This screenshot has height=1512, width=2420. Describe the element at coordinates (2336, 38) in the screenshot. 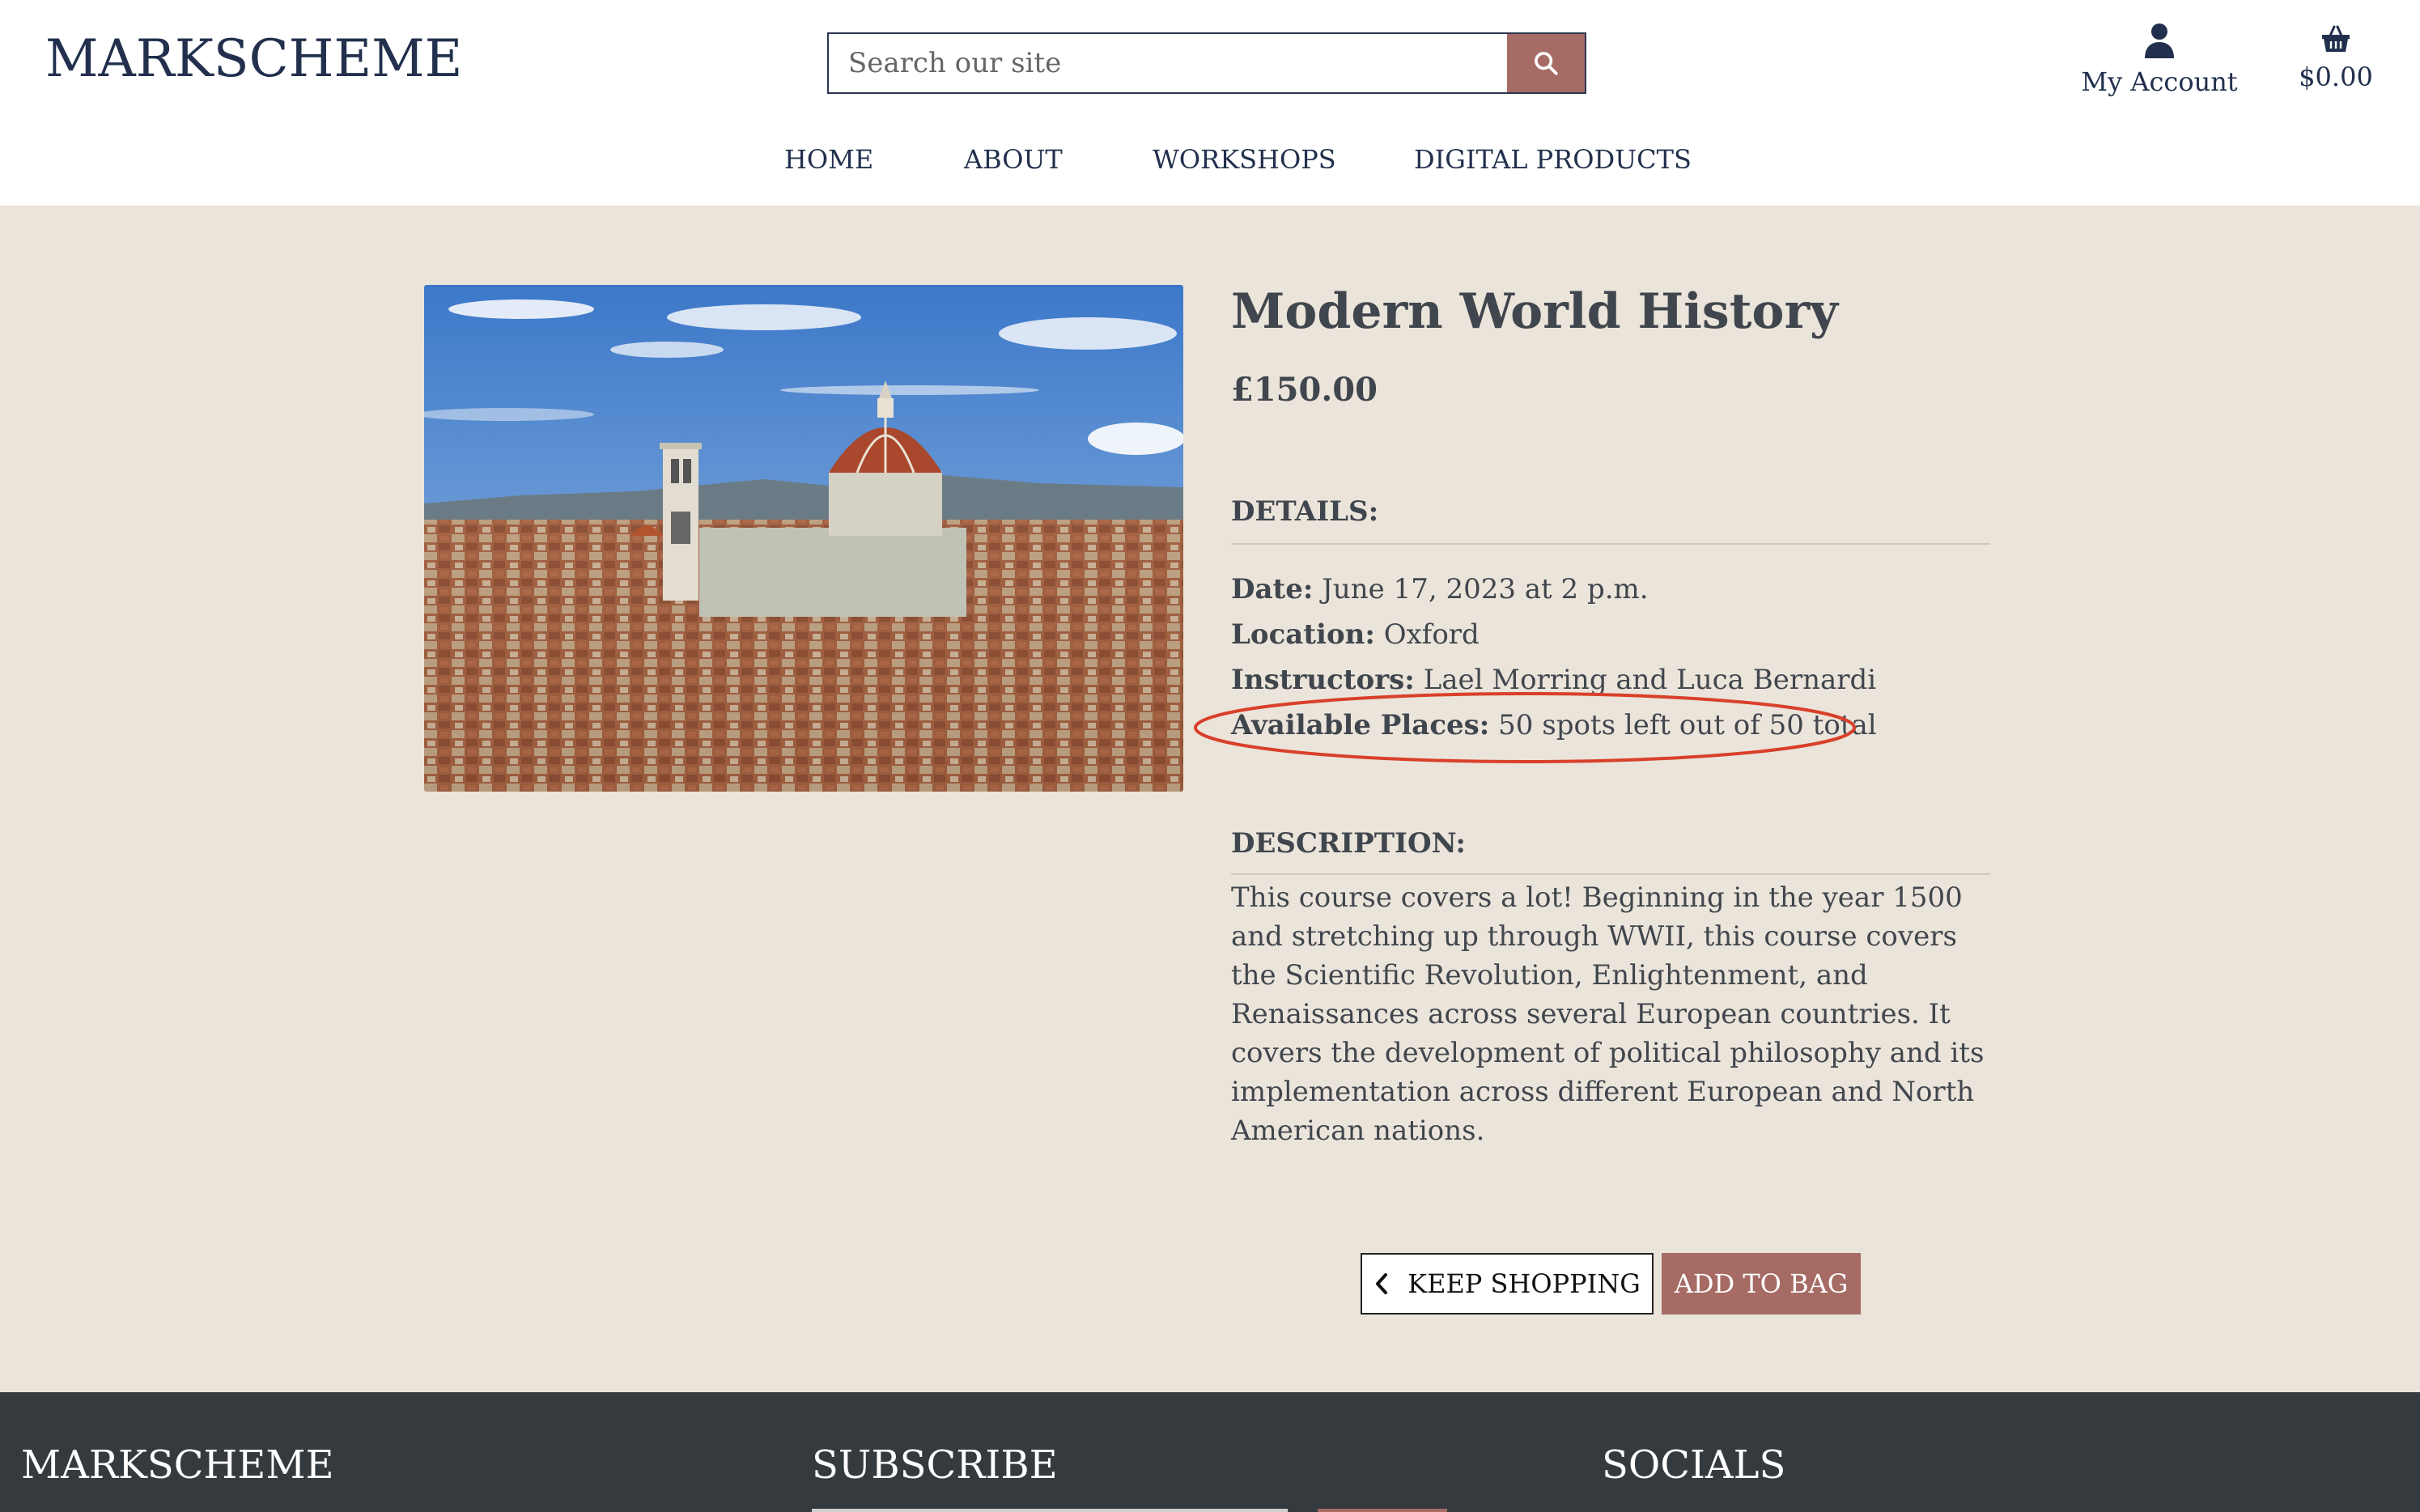

I see `basket-icon` at that location.